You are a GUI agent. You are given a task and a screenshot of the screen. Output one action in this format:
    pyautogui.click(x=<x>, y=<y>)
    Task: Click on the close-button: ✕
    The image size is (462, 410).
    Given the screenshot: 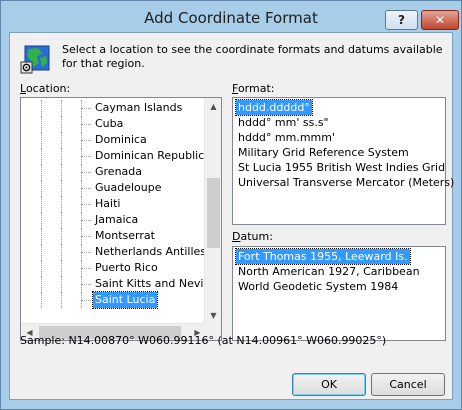 What is the action you would take?
    pyautogui.click(x=440, y=20)
    